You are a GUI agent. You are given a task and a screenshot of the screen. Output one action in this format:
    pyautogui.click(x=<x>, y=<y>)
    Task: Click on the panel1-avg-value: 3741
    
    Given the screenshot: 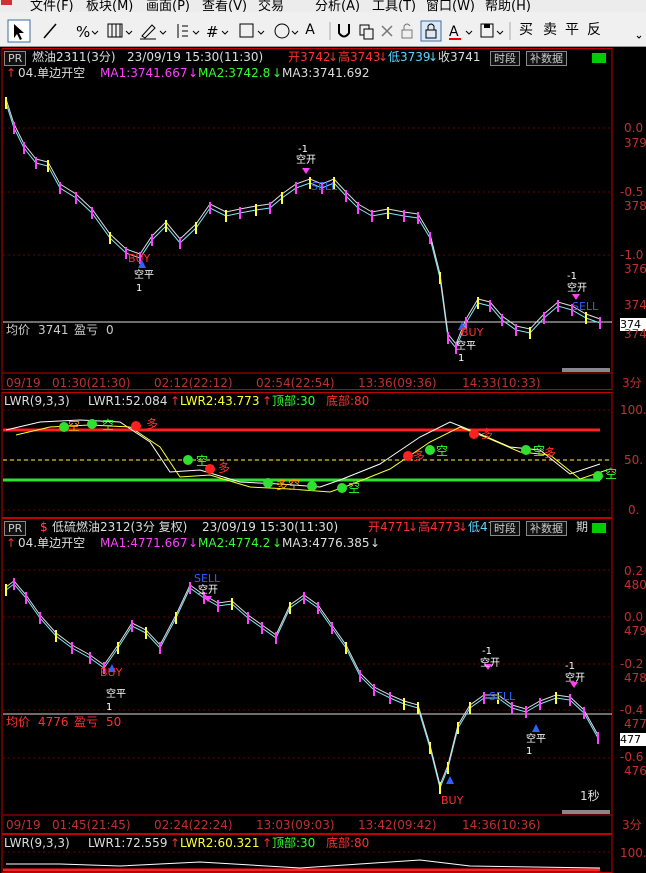 What is the action you would take?
    pyautogui.click(x=53, y=330)
    